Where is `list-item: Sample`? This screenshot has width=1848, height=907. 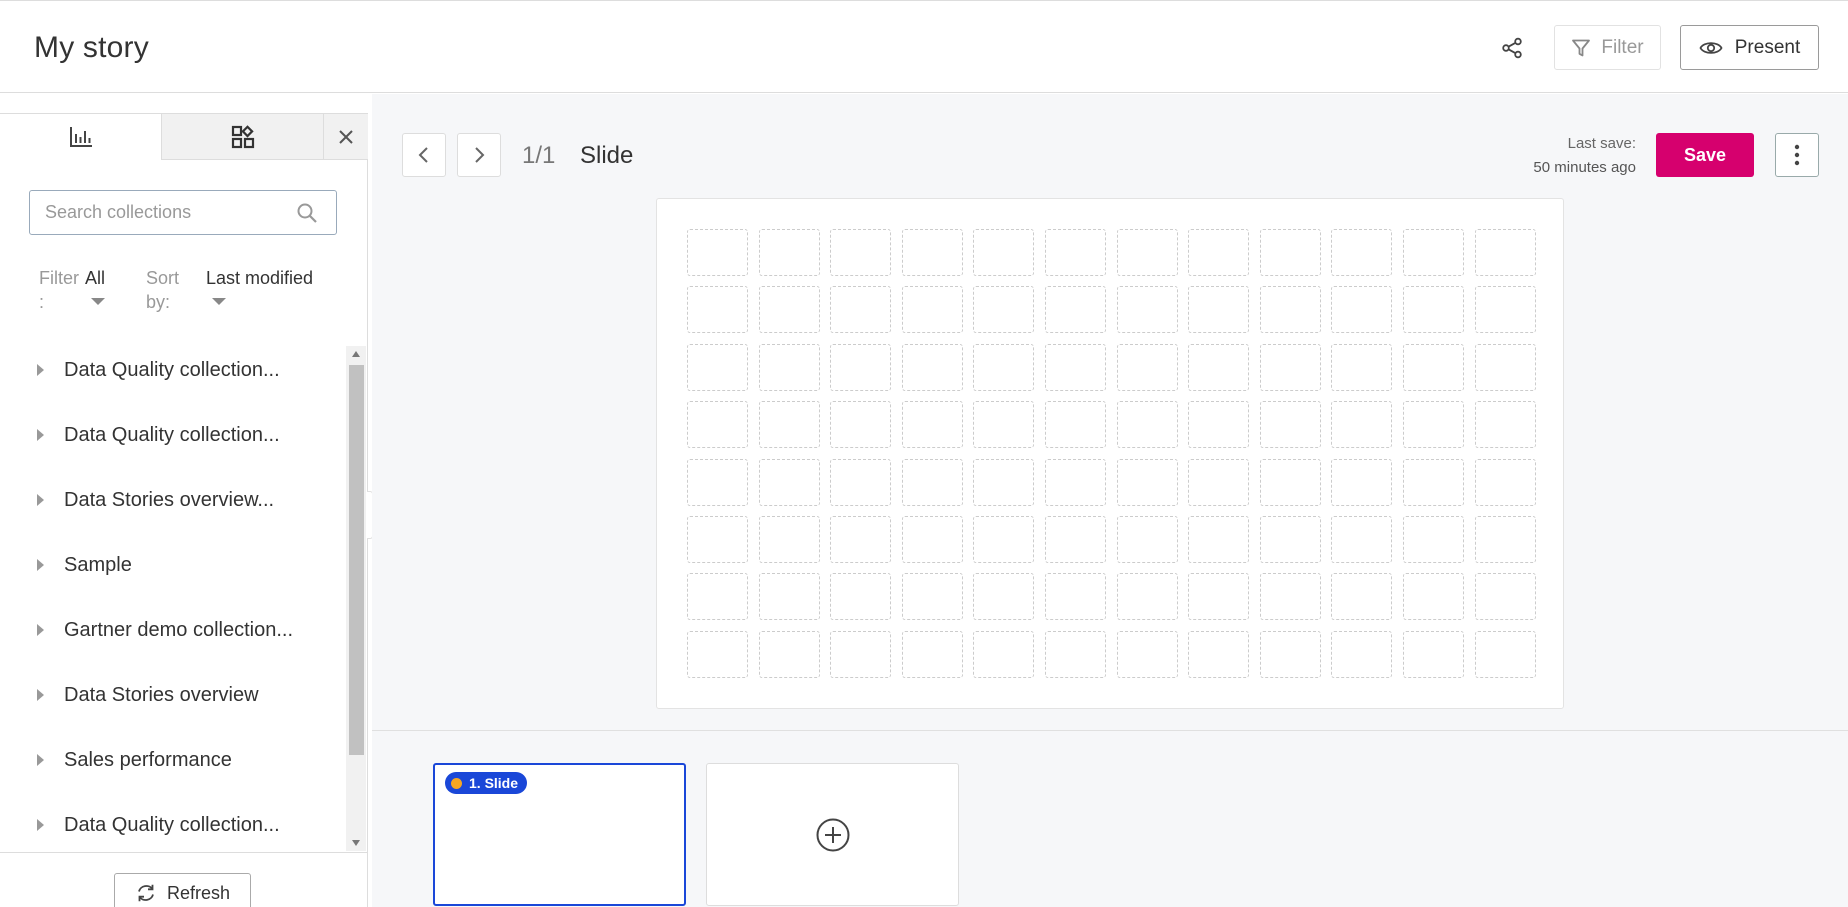 list-item: Sample is located at coordinates (173, 565).